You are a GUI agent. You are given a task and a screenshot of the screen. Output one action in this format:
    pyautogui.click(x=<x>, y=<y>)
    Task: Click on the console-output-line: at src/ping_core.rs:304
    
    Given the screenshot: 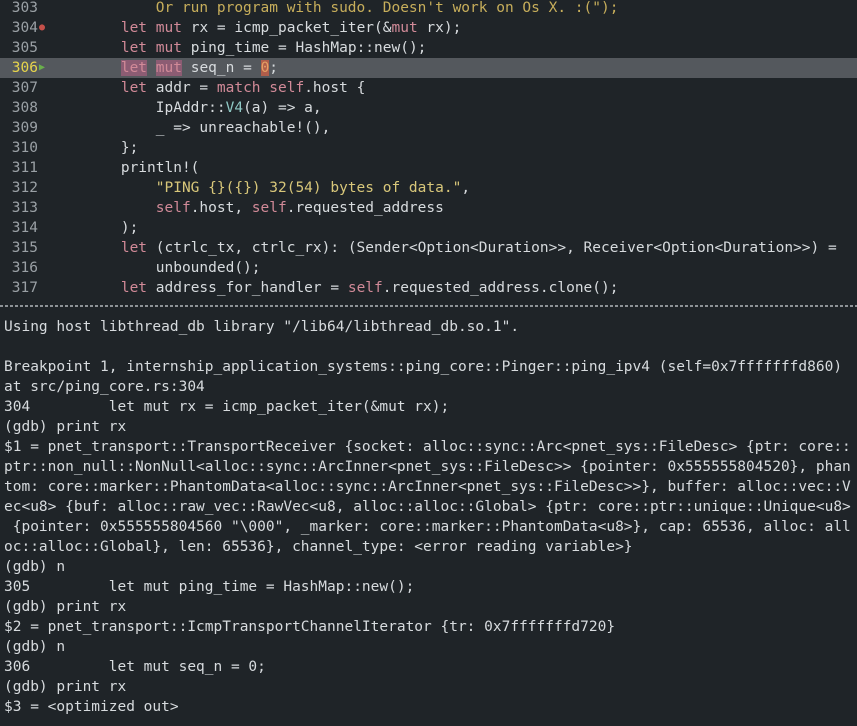 What is the action you would take?
    pyautogui.click(x=104, y=387)
    